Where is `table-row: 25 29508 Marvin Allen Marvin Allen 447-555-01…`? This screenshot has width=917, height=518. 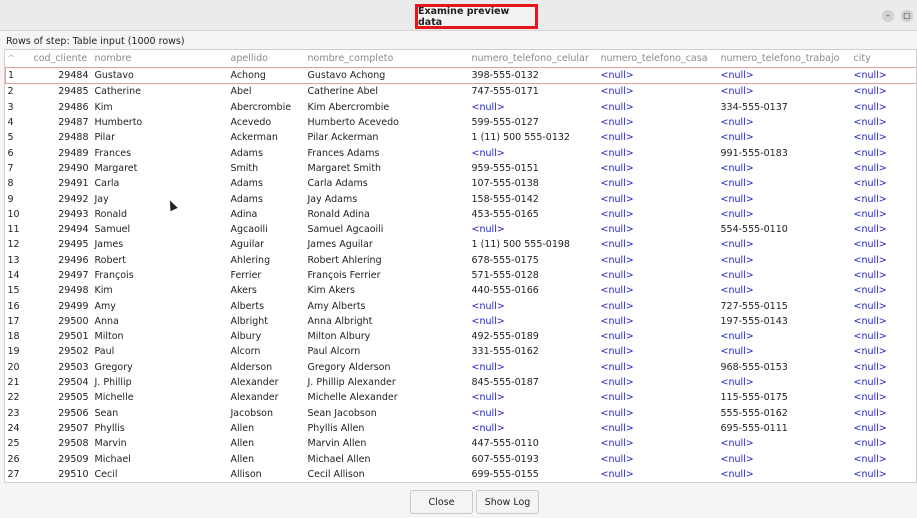 table-row: 25 29508 Marvin Allen Marvin Allen 447-555-01… is located at coordinates (461, 443).